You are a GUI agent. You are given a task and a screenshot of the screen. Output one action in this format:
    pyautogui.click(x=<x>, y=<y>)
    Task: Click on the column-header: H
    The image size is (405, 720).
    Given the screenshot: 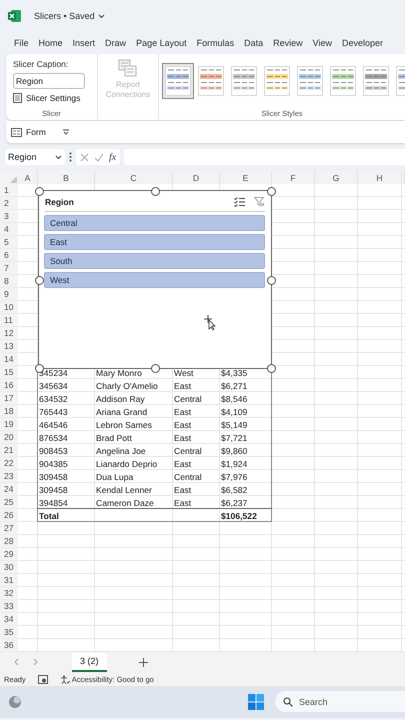 What is the action you would take?
    pyautogui.click(x=380, y=177)
    